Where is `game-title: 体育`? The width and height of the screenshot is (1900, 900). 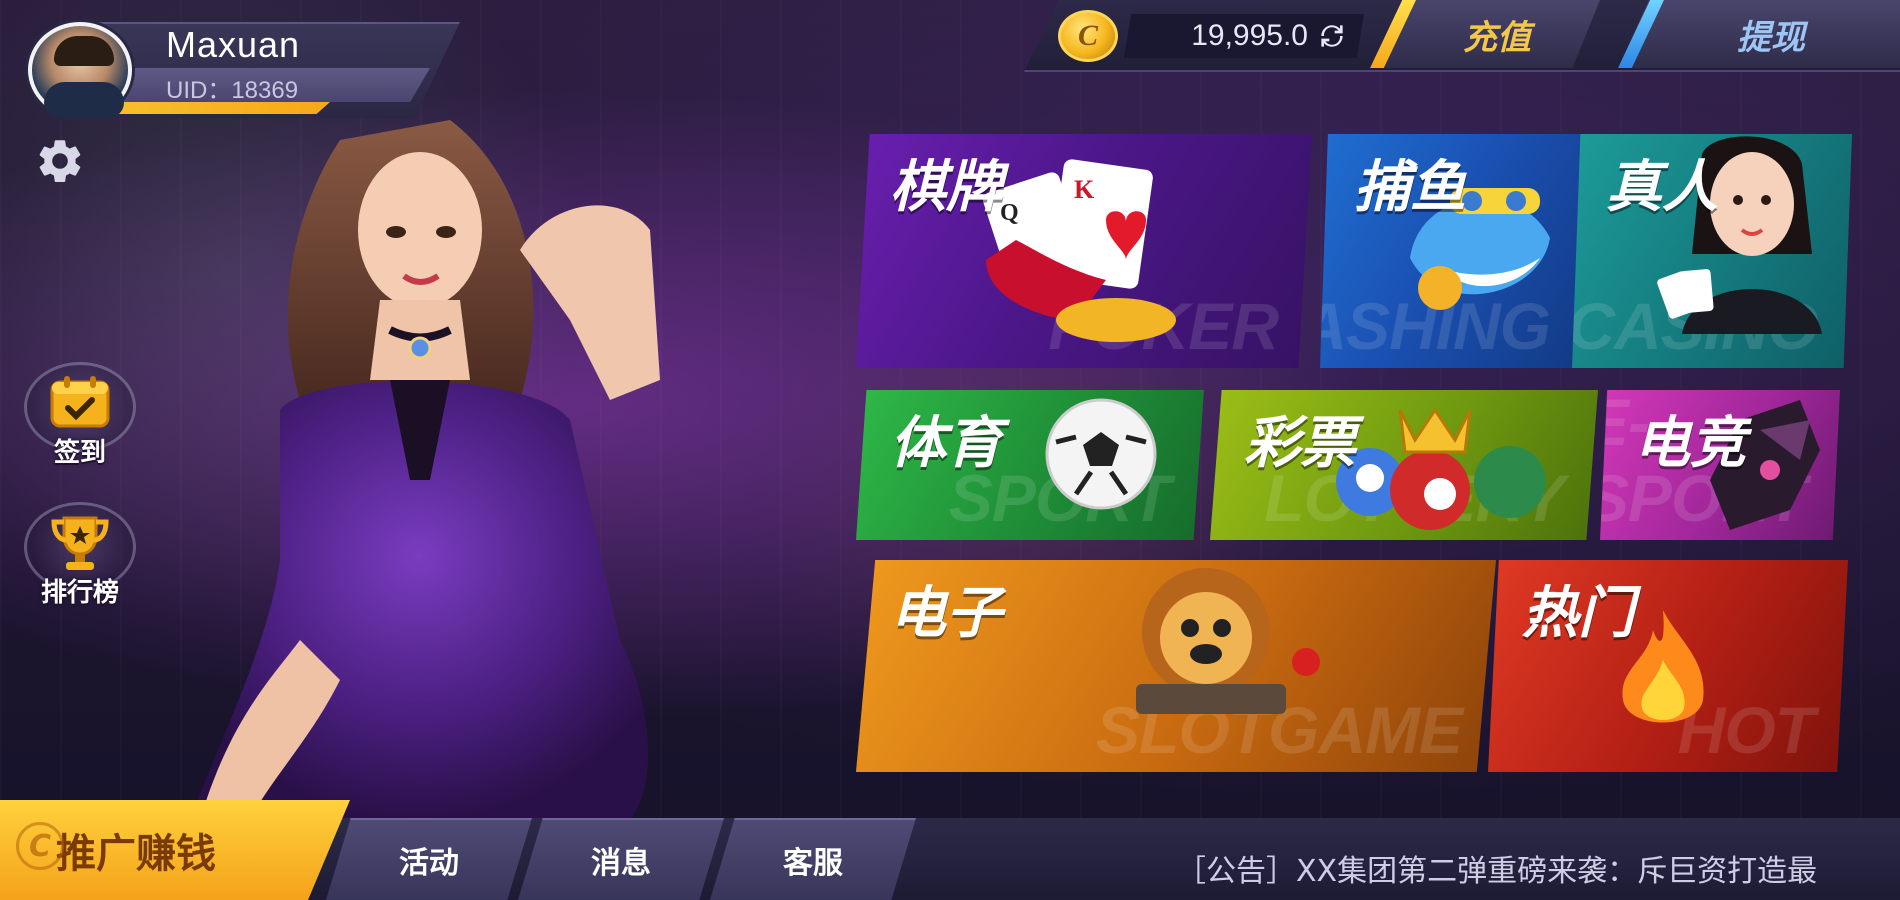
game-title: 体育 is located at coordinates (946, 443).